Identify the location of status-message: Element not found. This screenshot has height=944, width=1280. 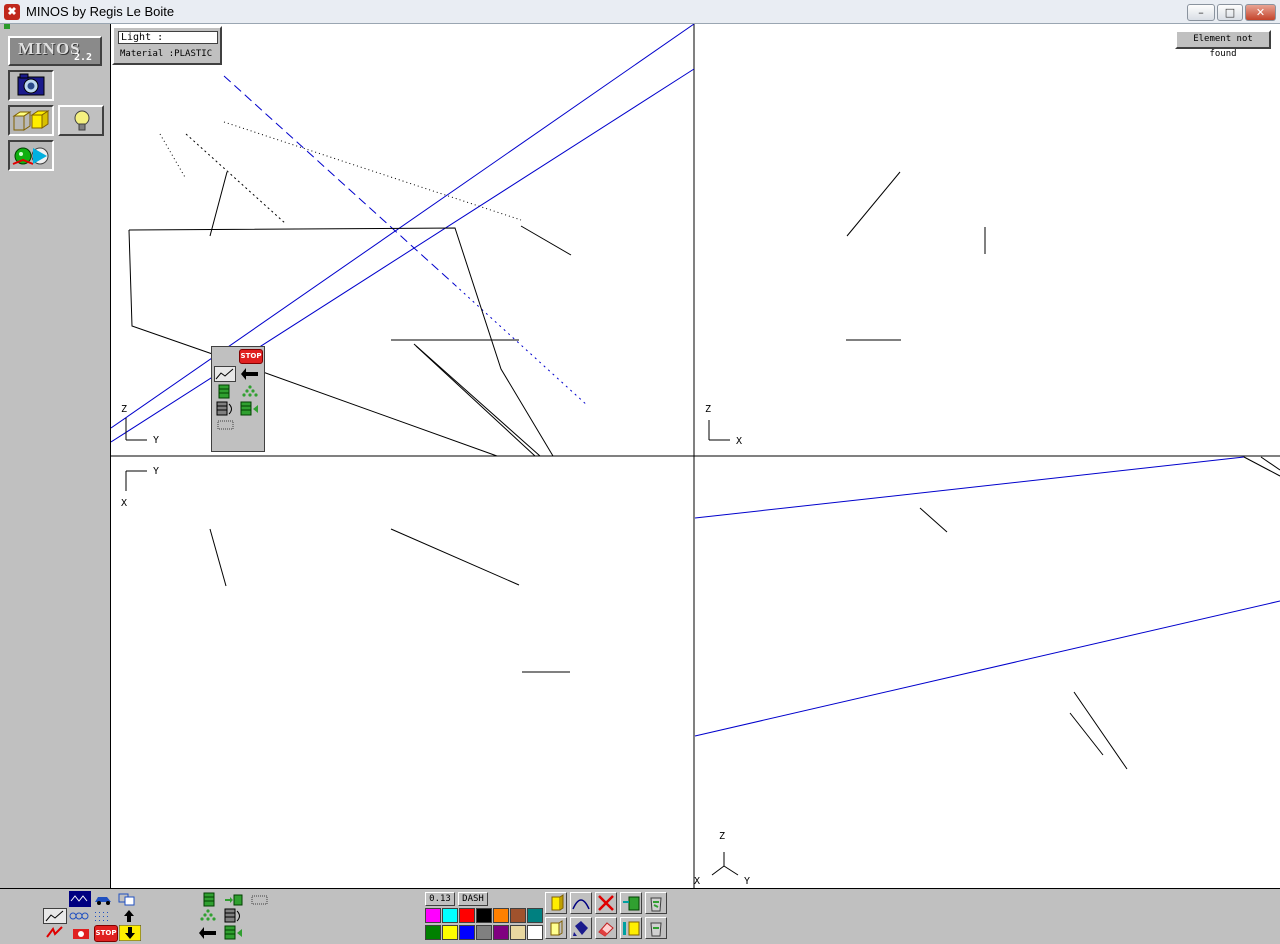
(1223, 44).